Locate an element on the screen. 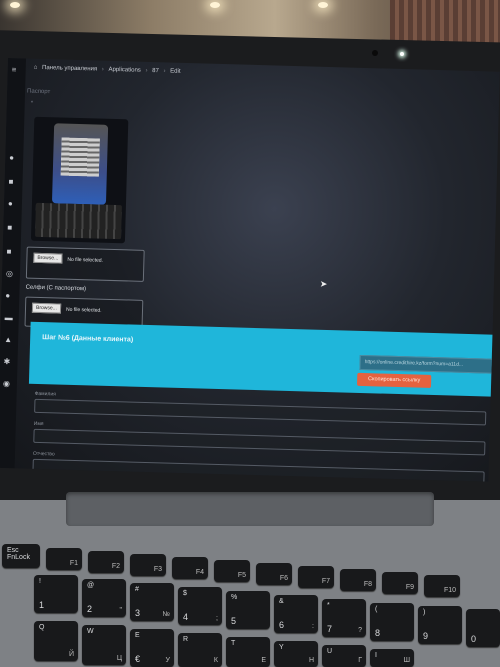 This screenshot has width=500, height=667. laptop-hinge is located at coordinates (250, 509).